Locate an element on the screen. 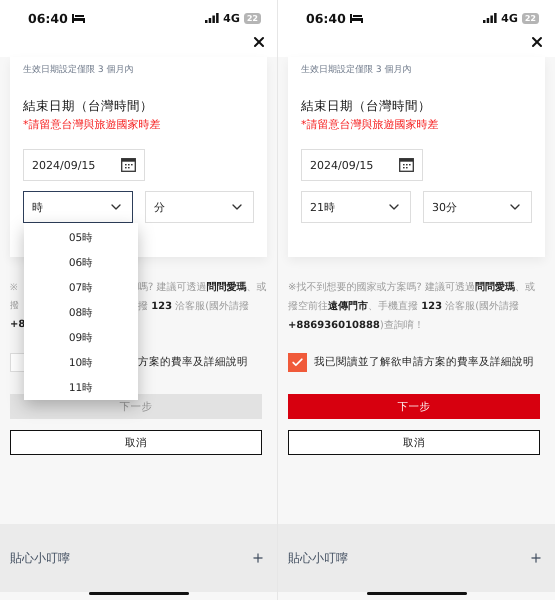  notice-text: 撥 is located at coordinates (14, 305).